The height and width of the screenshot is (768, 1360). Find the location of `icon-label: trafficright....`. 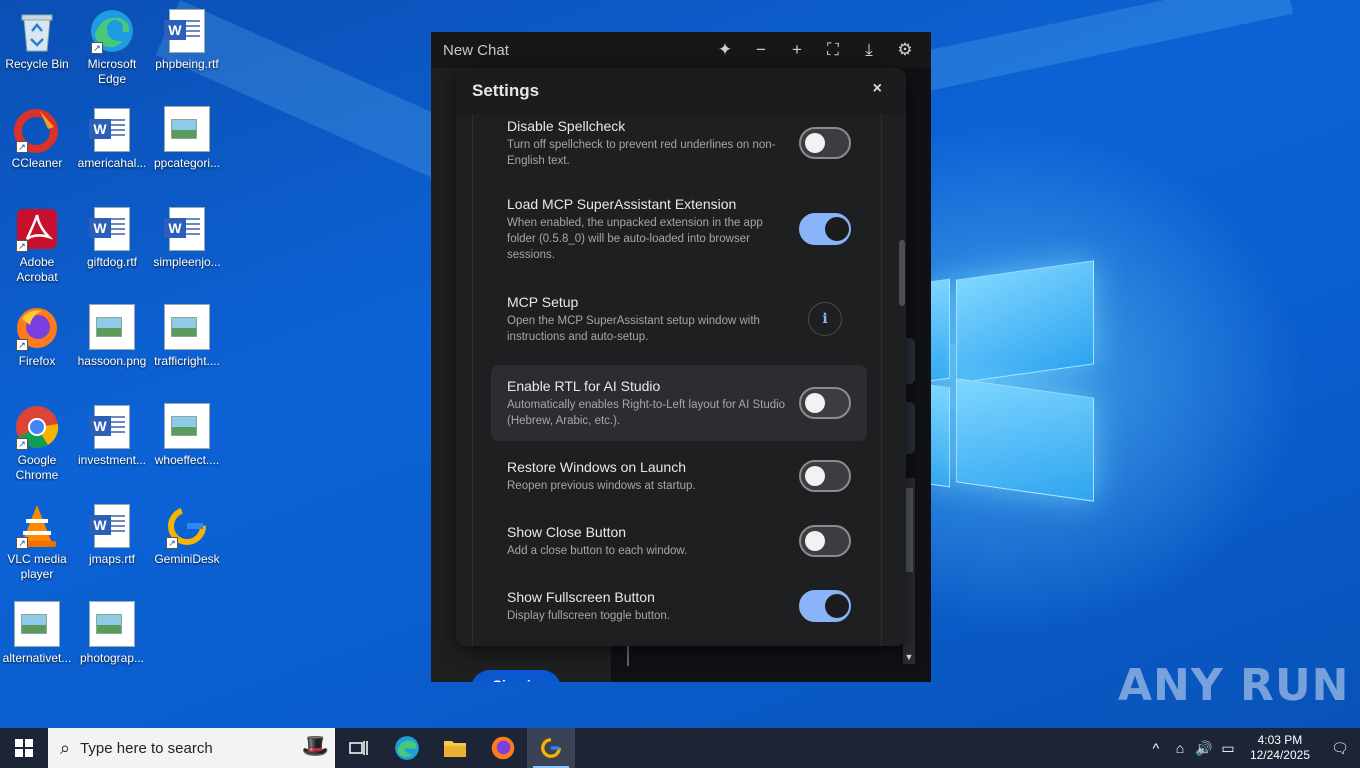

icon-label: trafficright.... is located at coordinates (187, 361).